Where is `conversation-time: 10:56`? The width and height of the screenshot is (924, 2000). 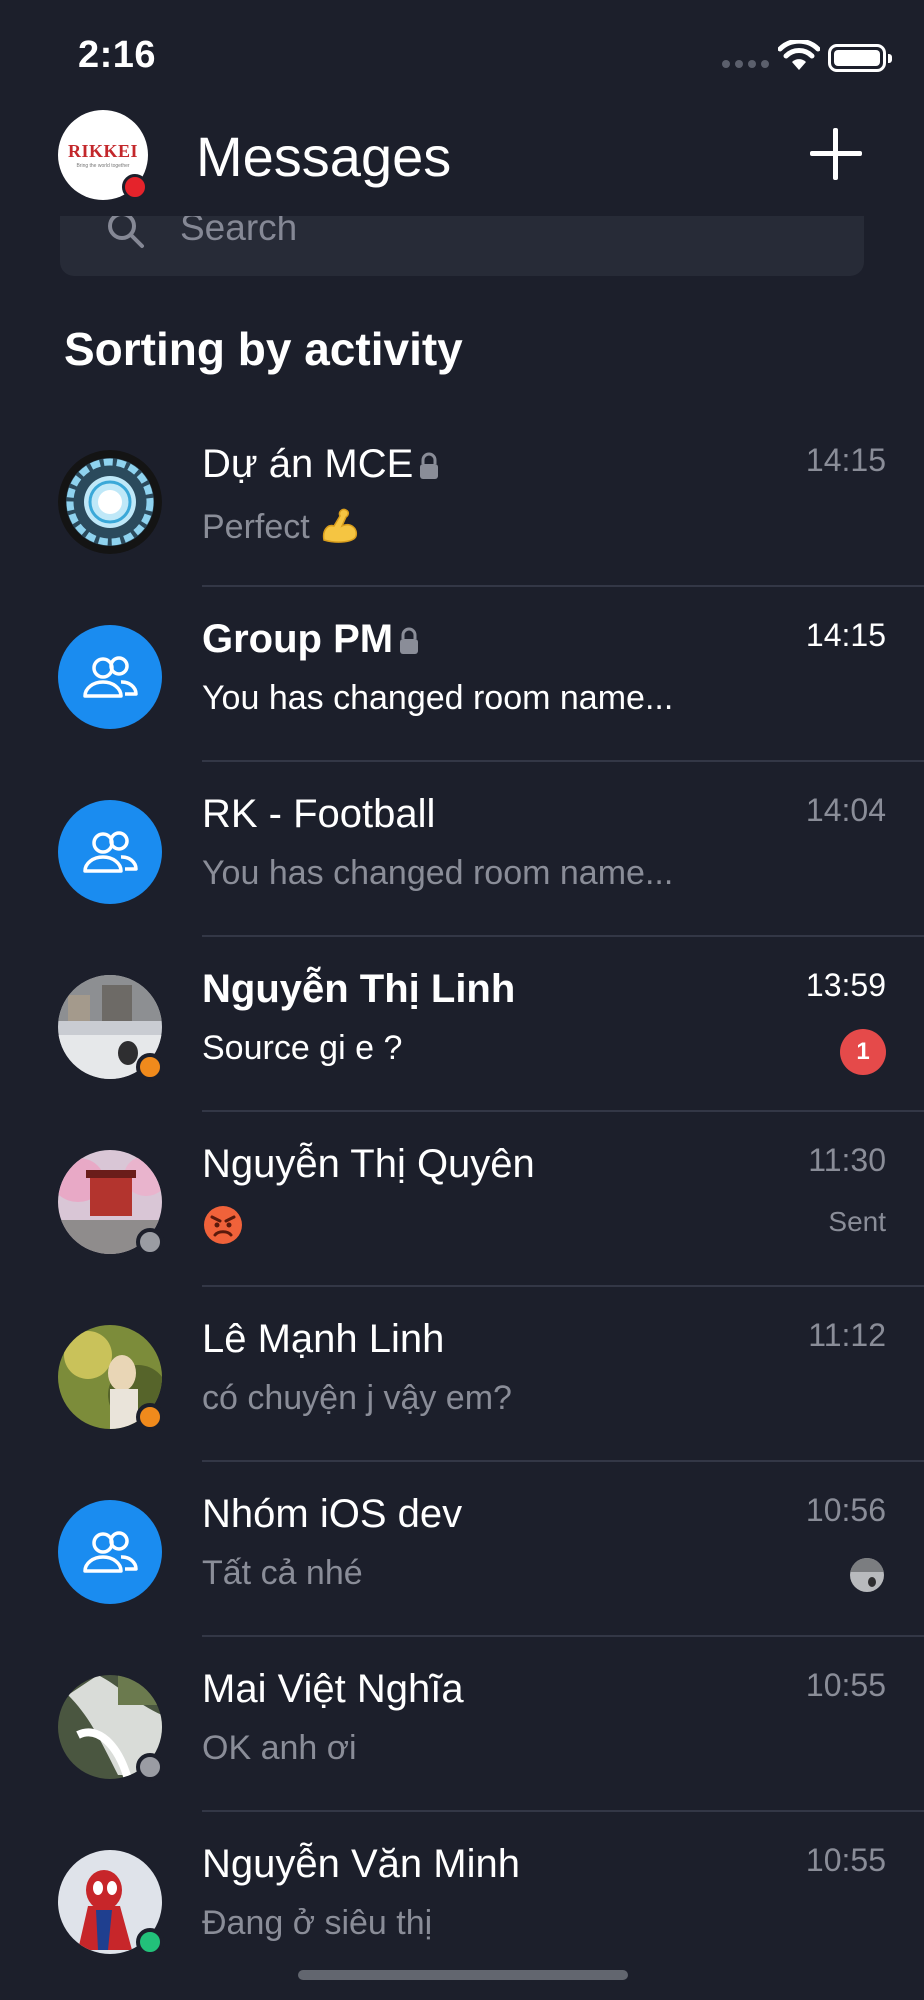 conversation-time: 10:56 is located at coordinates (845, 1510).